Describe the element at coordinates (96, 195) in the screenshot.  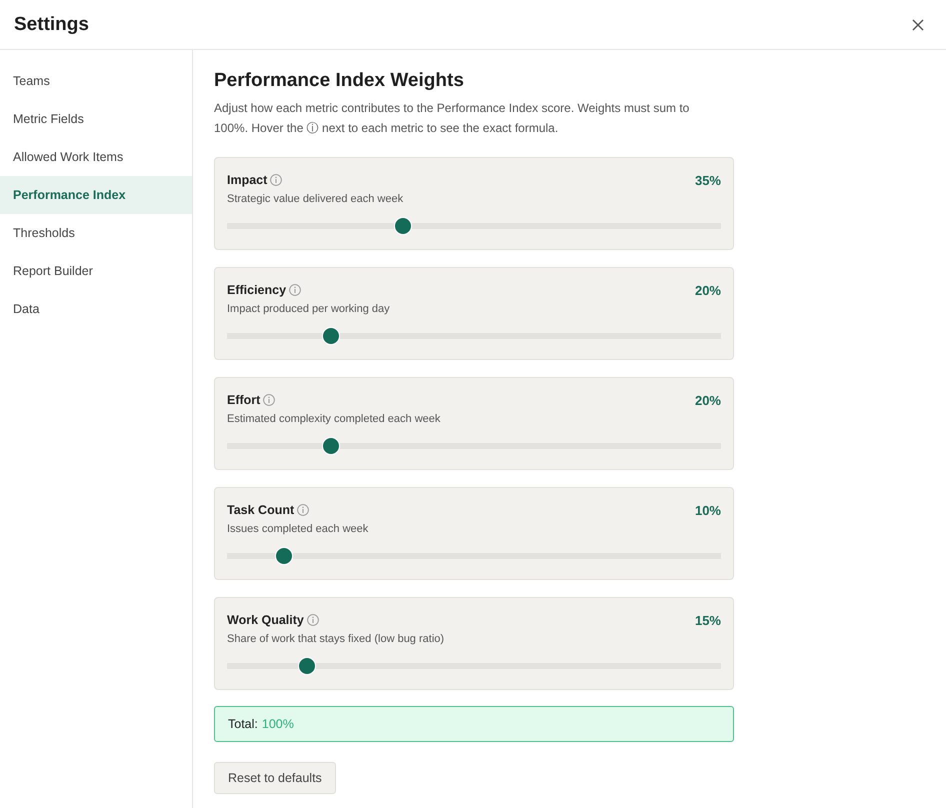
I see `sidebar-item: Performance Index` at that location.